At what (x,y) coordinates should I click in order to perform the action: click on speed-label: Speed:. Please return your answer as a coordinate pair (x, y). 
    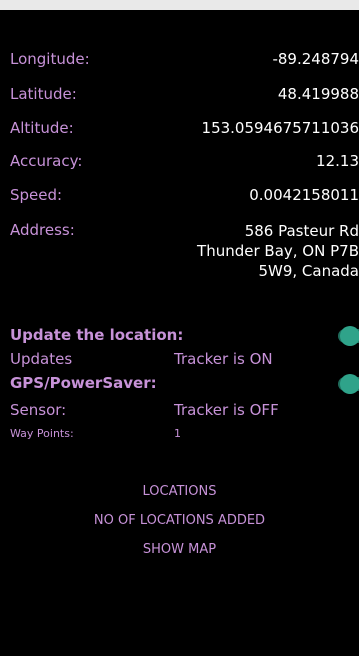
    Looking at the image, I should click on (36, 195).